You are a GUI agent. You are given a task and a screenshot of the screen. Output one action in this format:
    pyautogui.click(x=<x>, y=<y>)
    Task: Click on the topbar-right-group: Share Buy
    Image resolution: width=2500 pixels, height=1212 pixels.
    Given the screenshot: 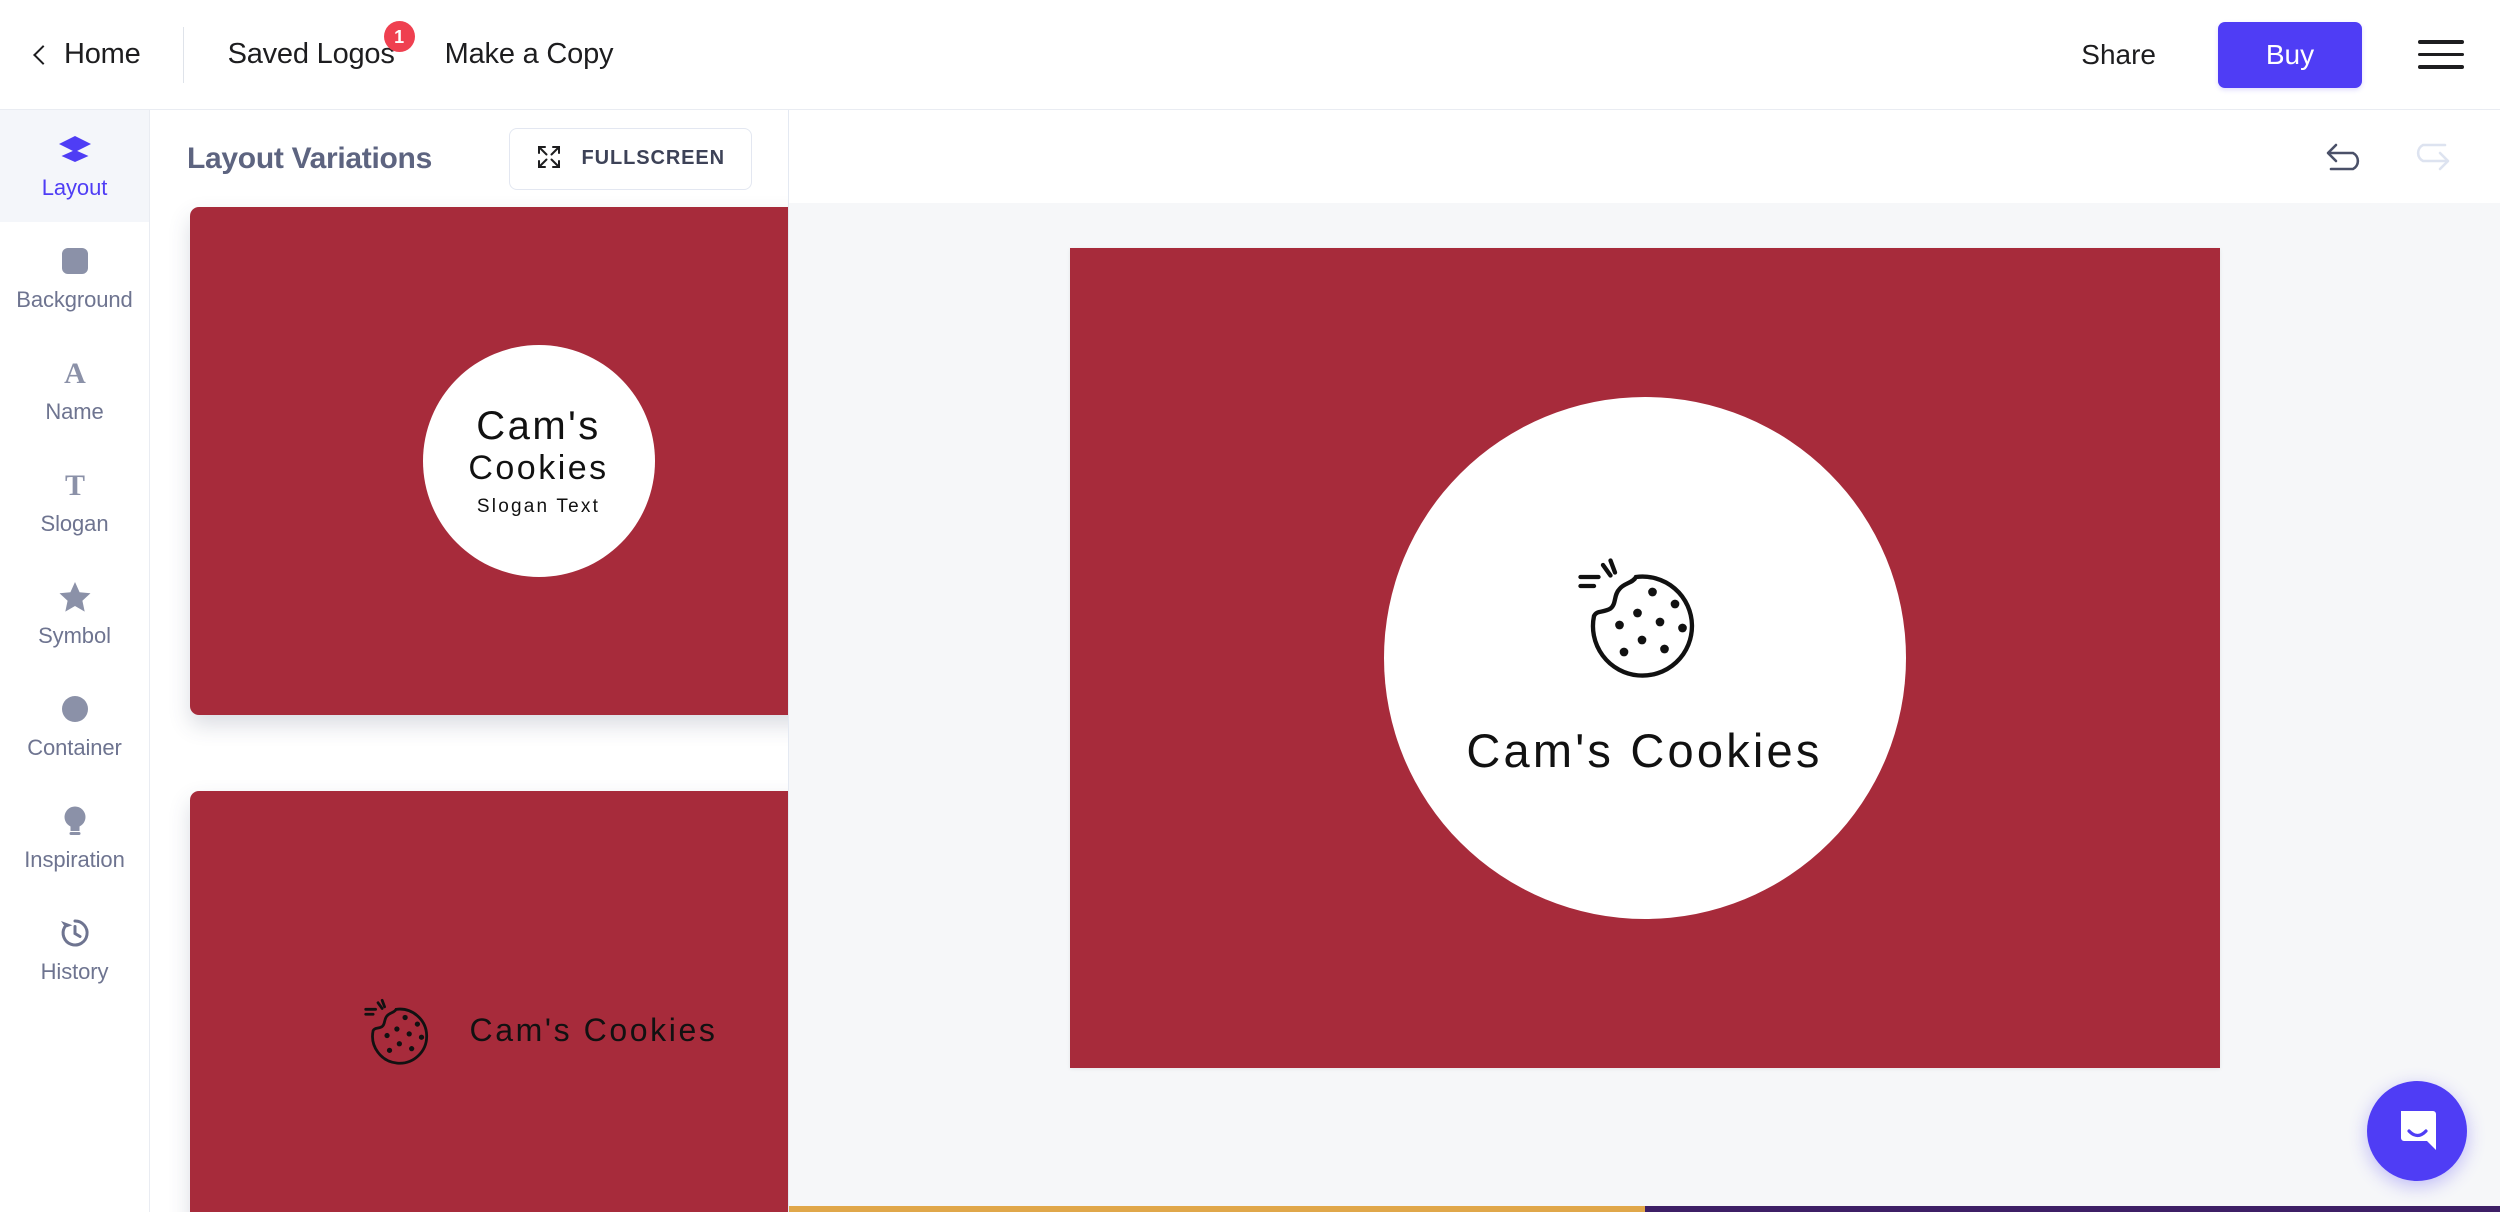 What is the action you would take?
    pyautogui.click(x=2272, y=54)
    